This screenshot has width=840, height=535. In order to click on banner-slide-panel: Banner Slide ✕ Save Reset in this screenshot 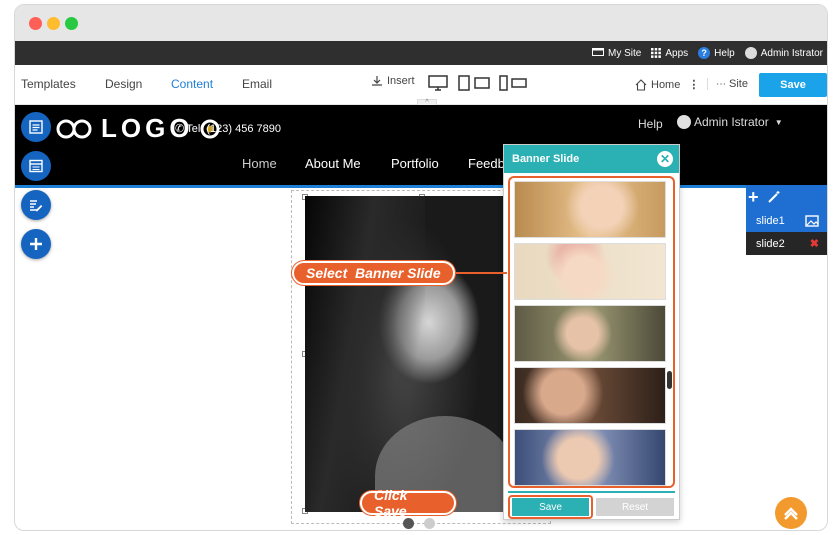, I will do `click(591, 332)`.